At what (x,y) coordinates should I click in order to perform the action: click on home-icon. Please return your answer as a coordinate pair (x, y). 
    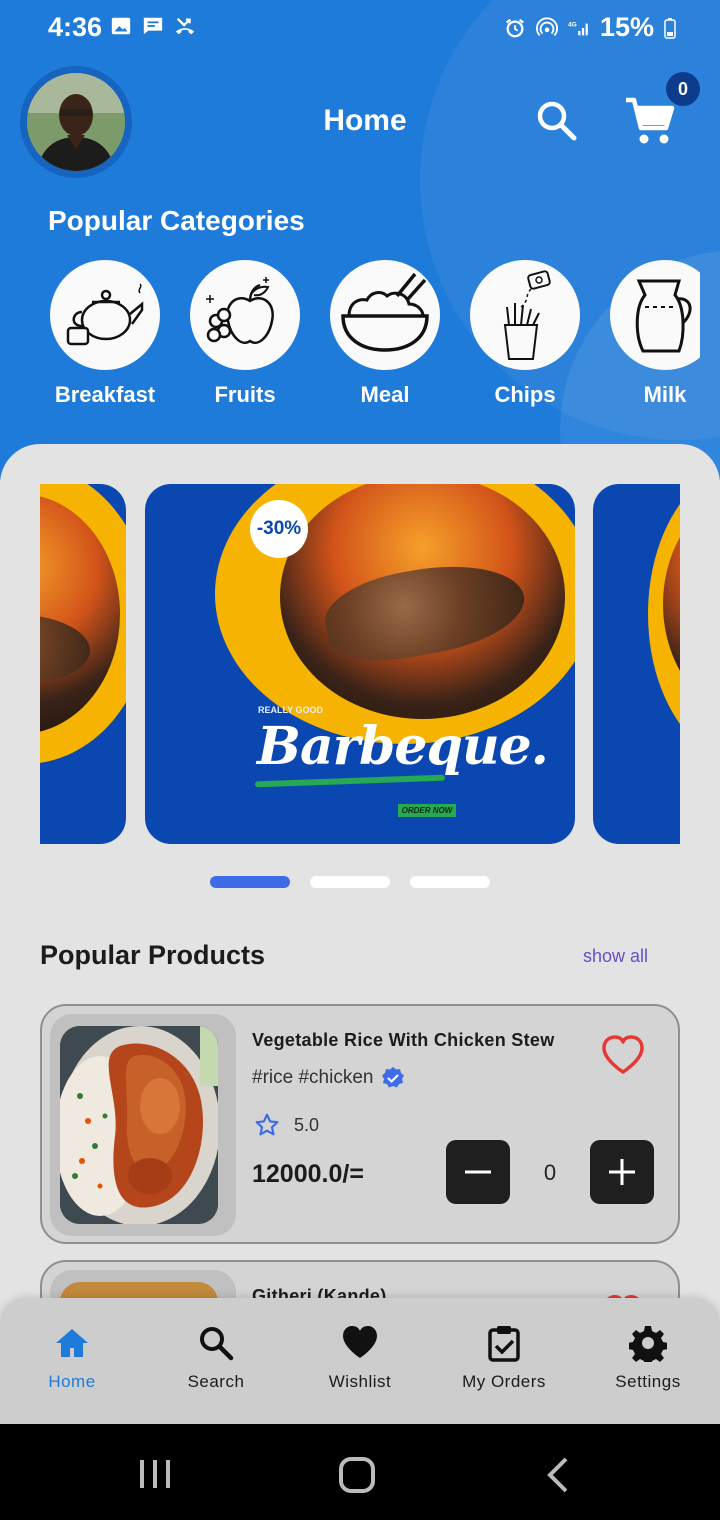
    Looking at the image, I should click on (72, 1343).